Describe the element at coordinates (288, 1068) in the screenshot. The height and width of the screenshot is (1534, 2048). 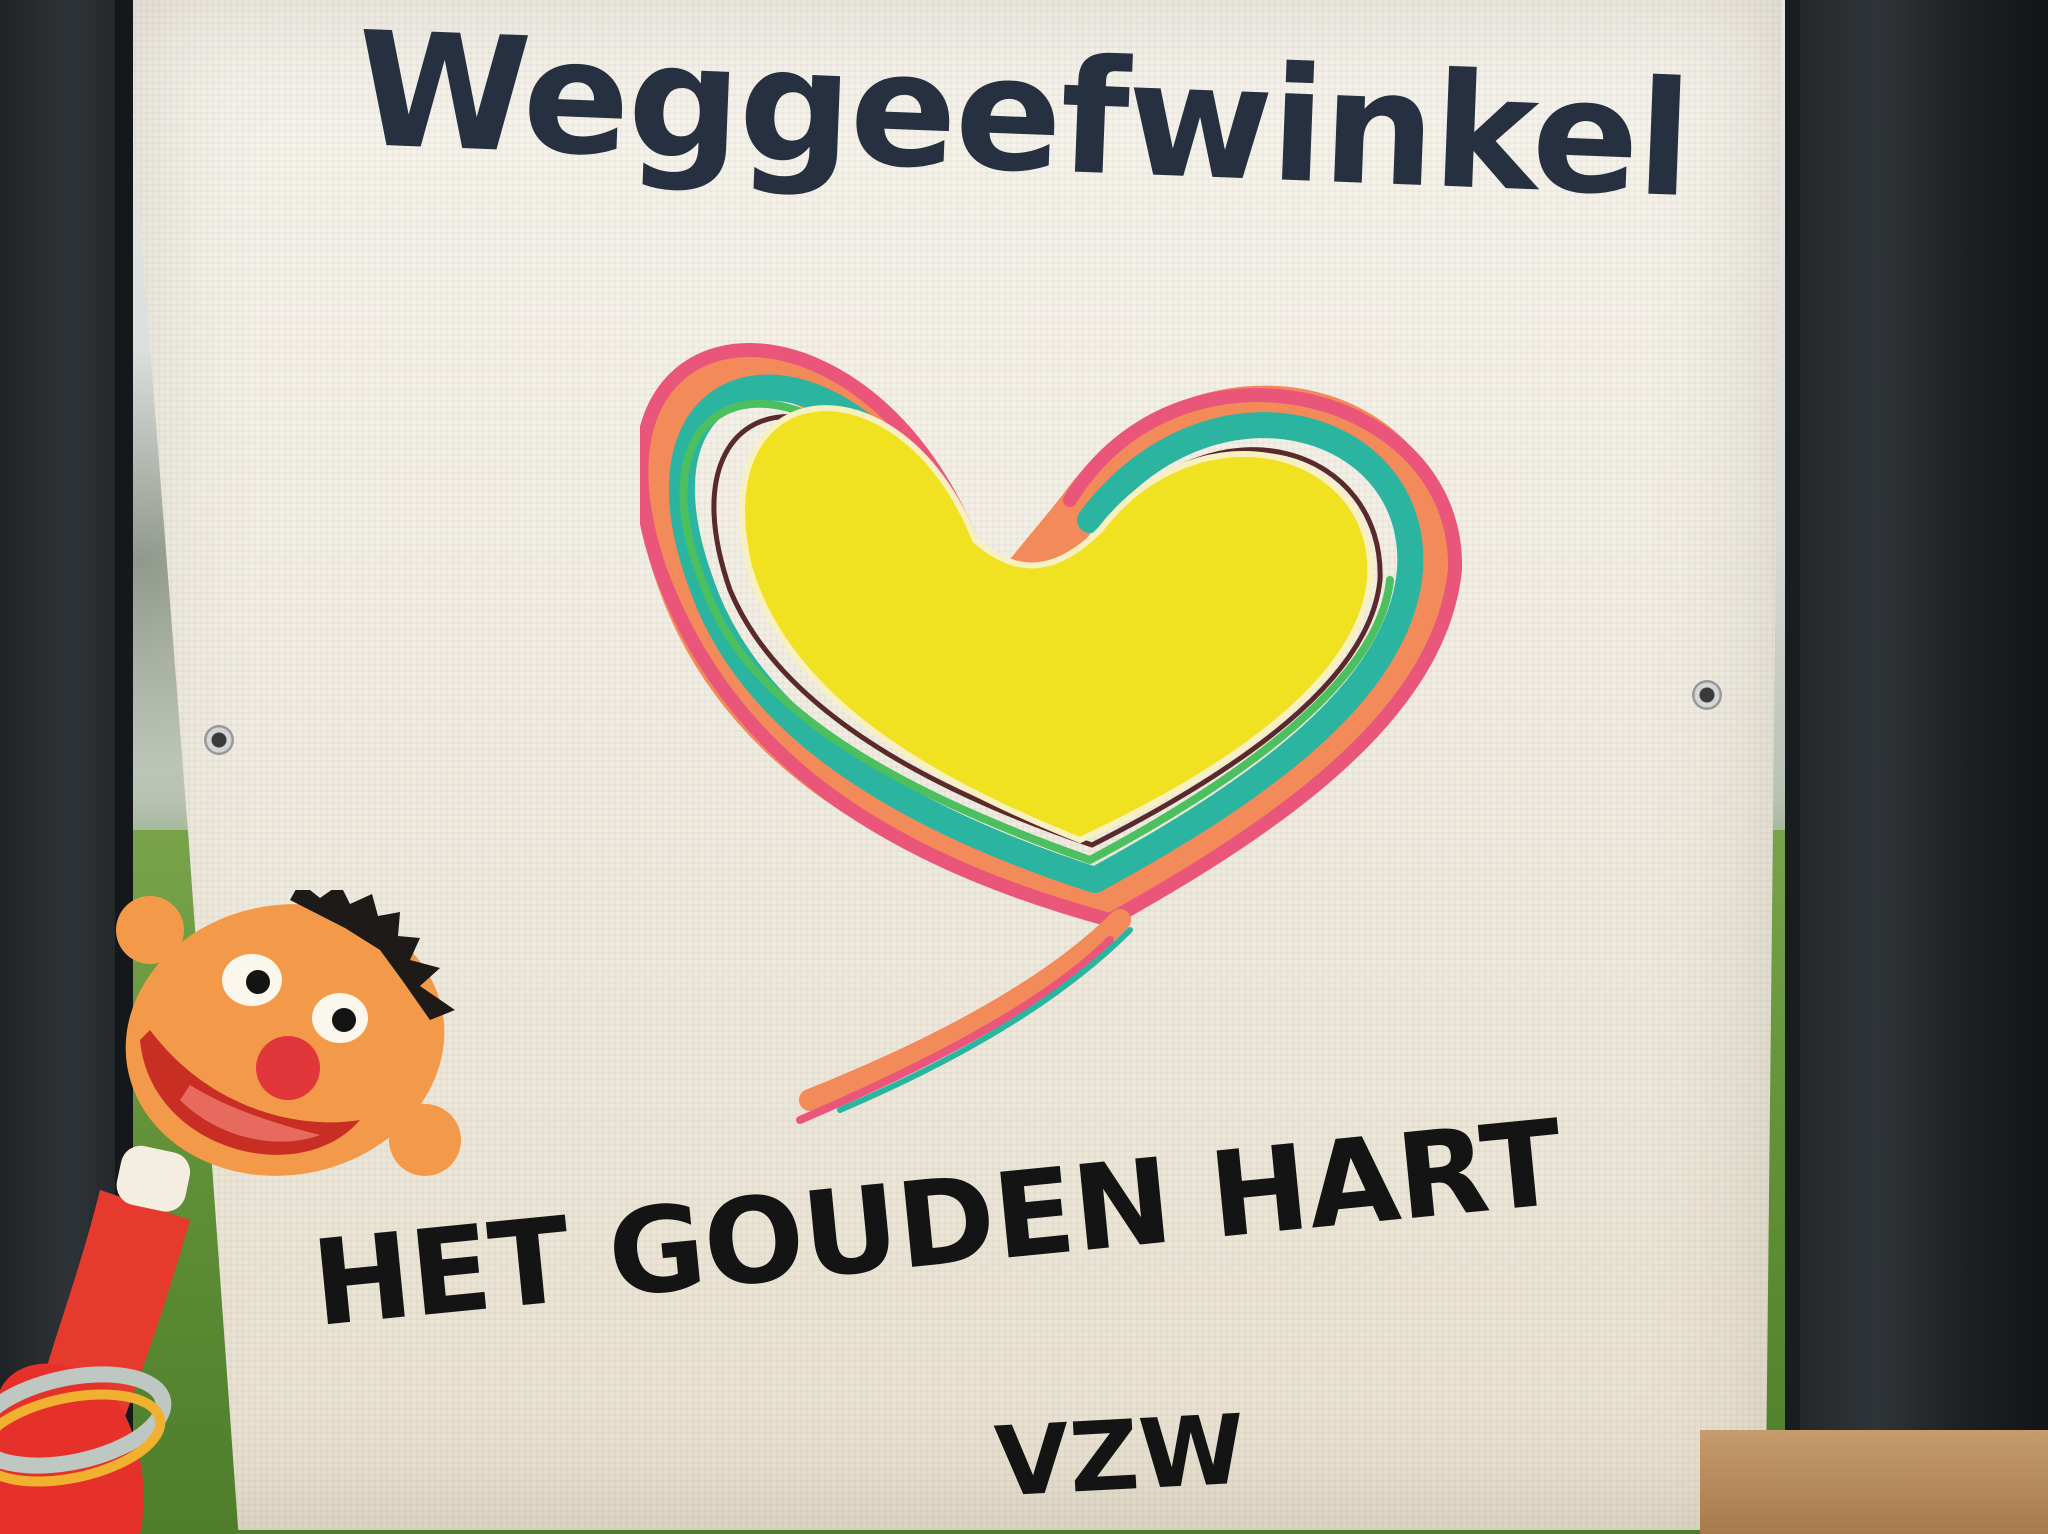
I see `puppet-nose` at that location.